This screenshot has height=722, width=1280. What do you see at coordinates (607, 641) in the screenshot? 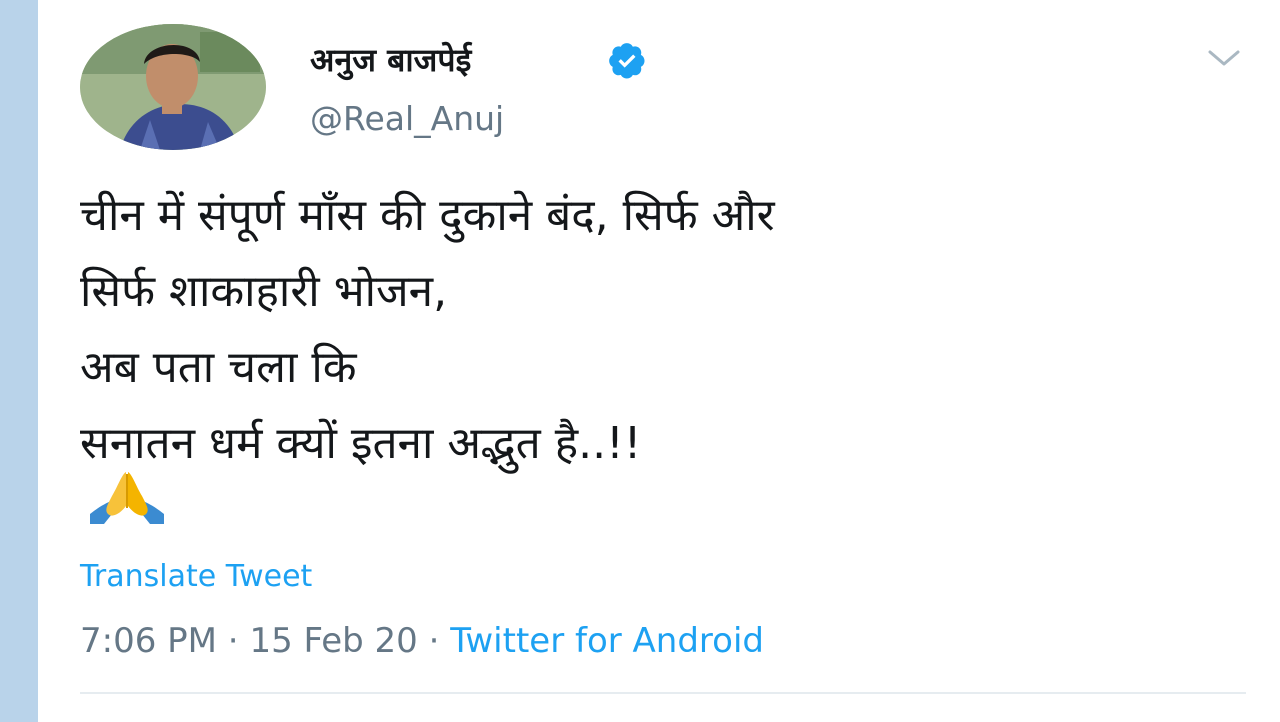
I see `tweet-source-link: Twitter for Android` at bounding box center [607, 641].